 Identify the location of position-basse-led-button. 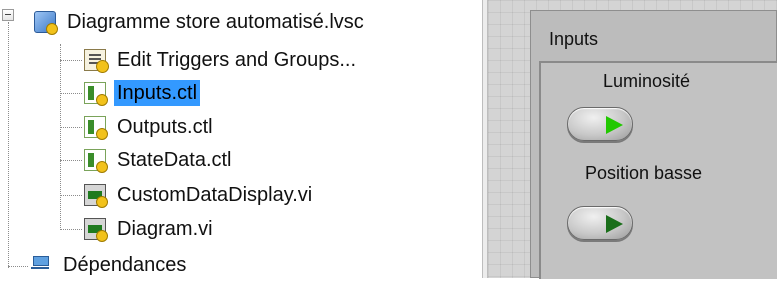
(600, 223).